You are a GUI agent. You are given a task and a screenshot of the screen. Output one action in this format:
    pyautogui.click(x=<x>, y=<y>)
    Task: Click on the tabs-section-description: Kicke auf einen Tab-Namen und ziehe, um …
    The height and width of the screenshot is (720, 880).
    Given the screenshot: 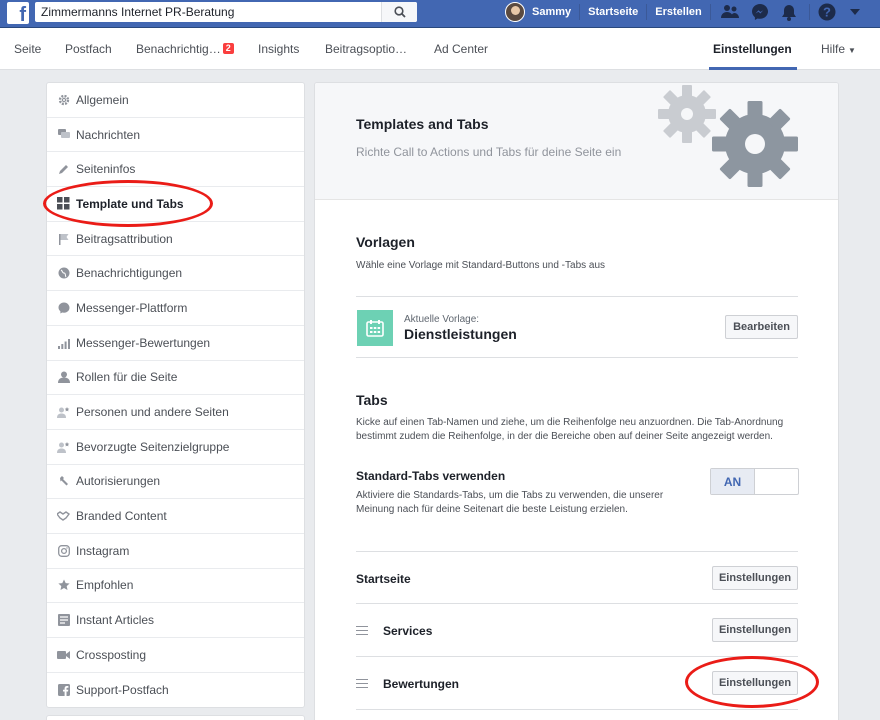 What is the action you would take?
    pyautogui.click(x=570, y=429)
    